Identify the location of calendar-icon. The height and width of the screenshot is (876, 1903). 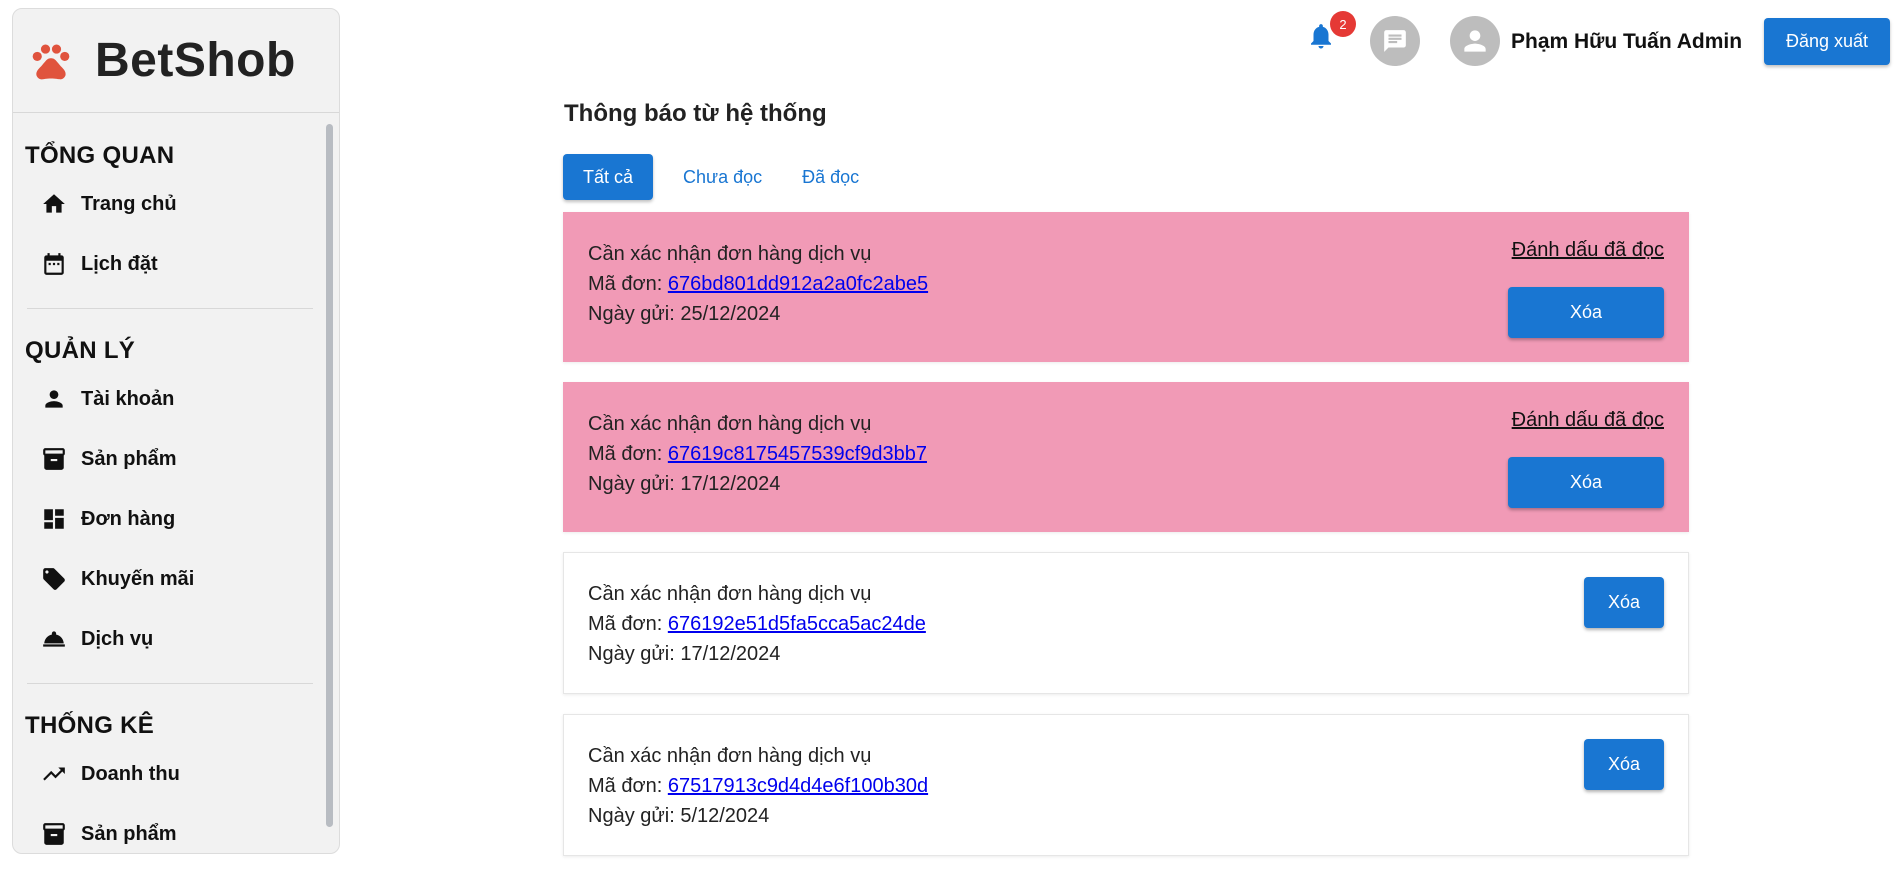
(54, 264).